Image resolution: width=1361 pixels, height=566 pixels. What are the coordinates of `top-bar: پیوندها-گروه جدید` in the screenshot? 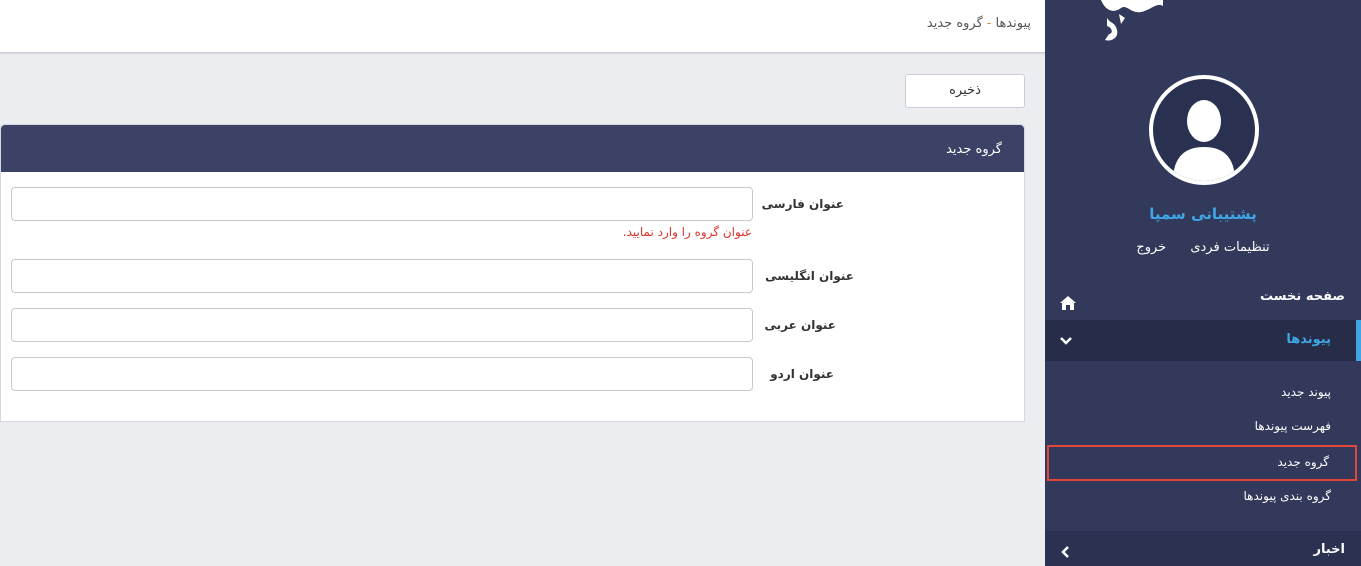 It's located at (522, 26).